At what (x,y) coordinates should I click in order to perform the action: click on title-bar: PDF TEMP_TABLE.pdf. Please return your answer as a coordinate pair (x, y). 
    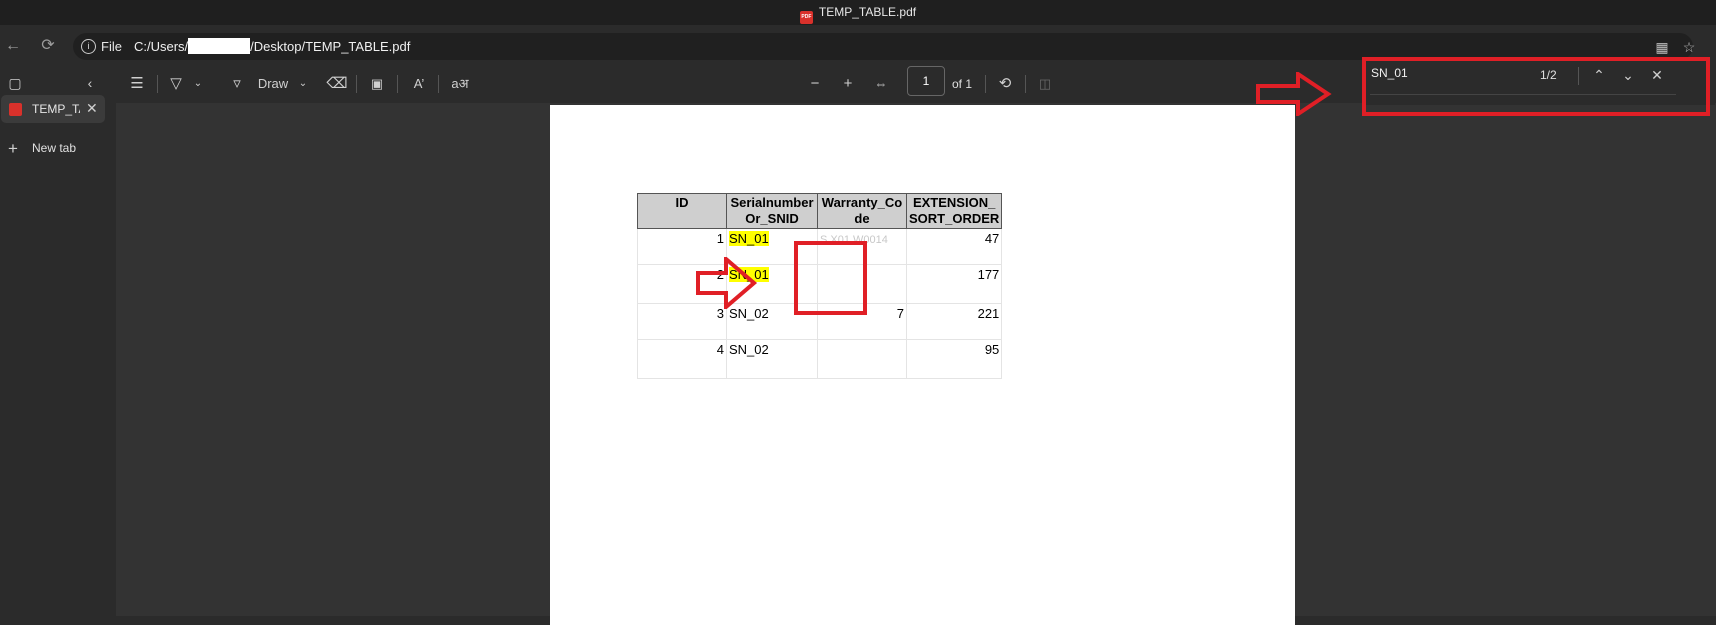
    Looking at the image, I should click on (858, 12).